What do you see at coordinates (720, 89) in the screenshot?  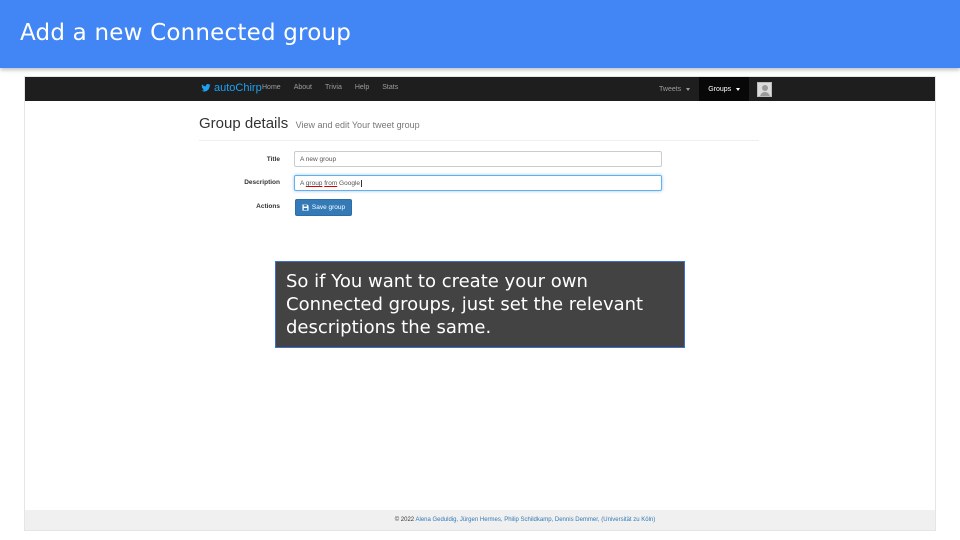 I see `groups-dropdown-label: Groups` at bounding box center [720, 89].